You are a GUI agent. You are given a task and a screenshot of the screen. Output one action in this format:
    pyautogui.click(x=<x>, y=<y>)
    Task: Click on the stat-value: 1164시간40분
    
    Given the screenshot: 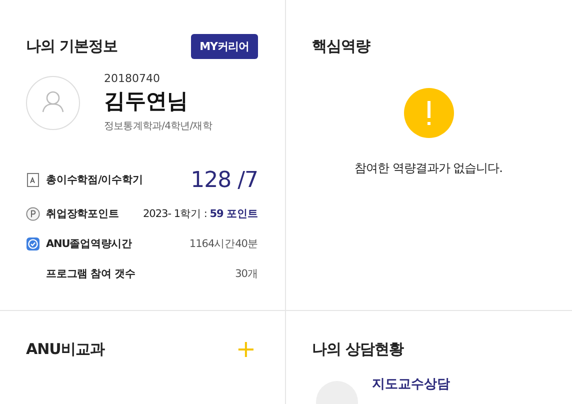 What is the action you would take?
    pyautogui.click(x=223, y=244)
    